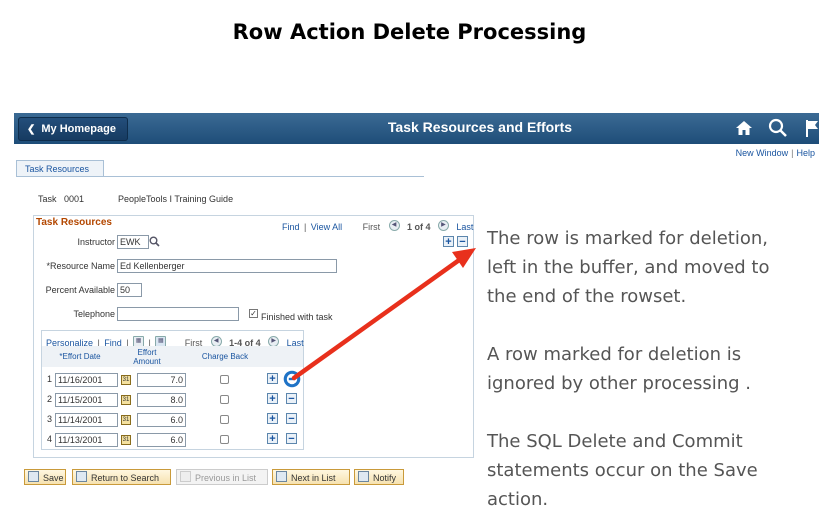  I want to click on new-window-link: New Window, so click(762, 153).